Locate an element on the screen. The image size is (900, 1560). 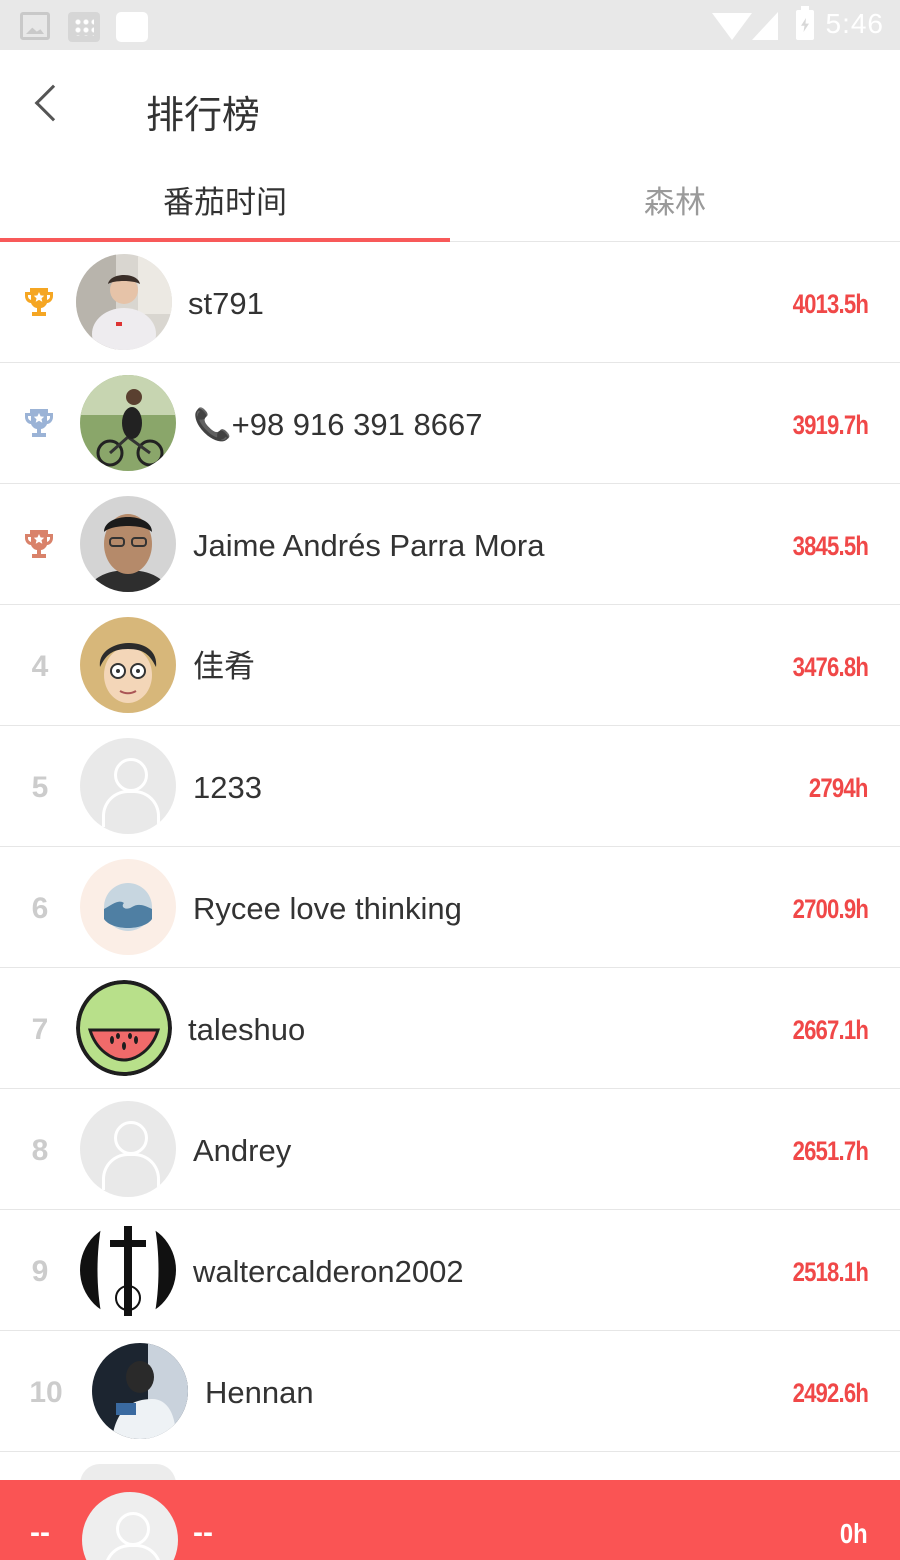
user-name: 📞+98 916 391 8667 is located at coordinates (338, 424).